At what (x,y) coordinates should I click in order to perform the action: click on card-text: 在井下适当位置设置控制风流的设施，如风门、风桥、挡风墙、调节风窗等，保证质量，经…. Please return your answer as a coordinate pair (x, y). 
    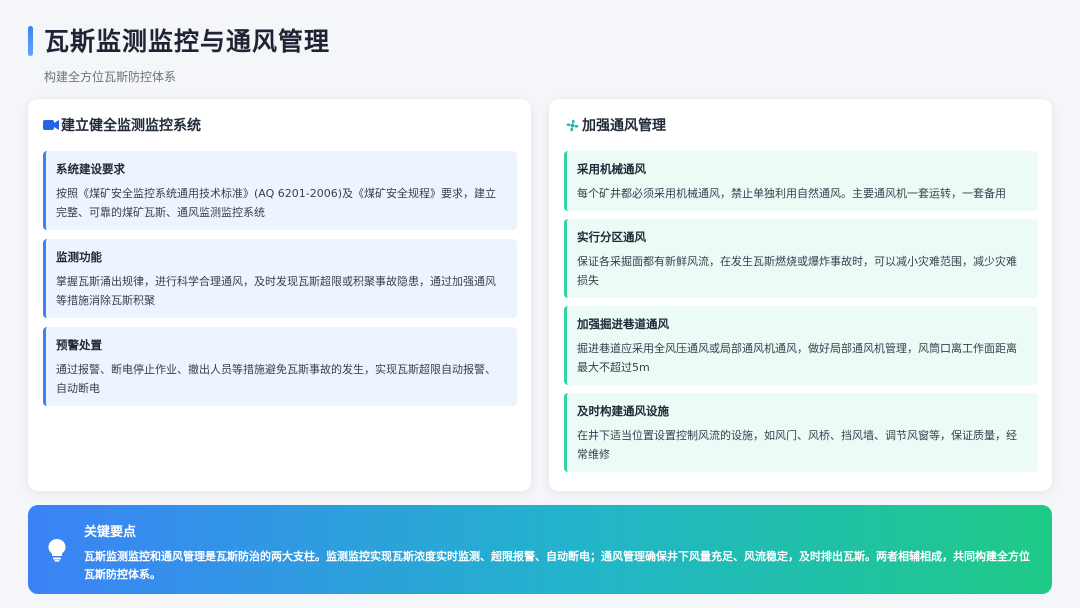
    Looking at the image, I should click on (797, 445).